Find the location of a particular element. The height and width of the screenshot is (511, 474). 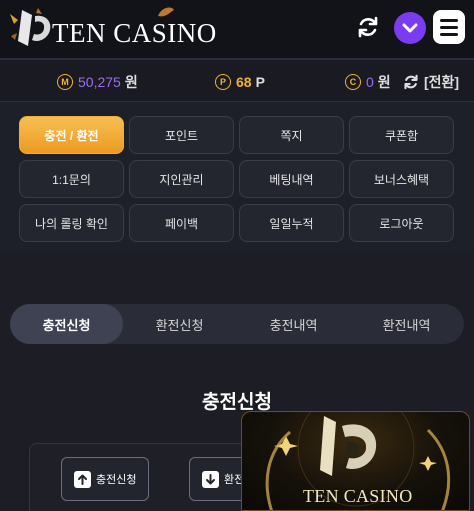

deposit-tabs: 충전신청 환전신청 충전내역 환전내역 is located at coordinates (237, 324).